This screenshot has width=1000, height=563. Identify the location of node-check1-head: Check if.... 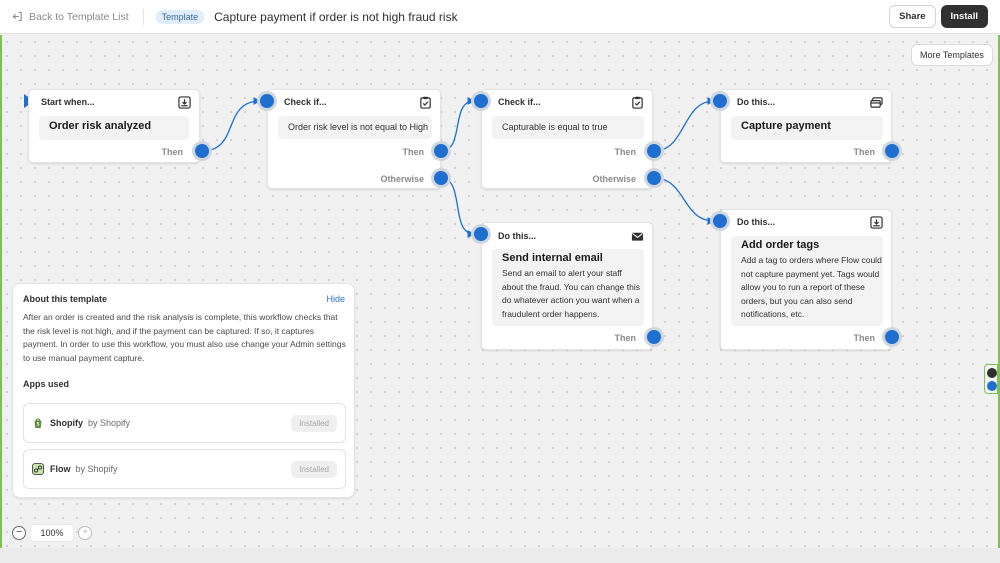
(305, 102).